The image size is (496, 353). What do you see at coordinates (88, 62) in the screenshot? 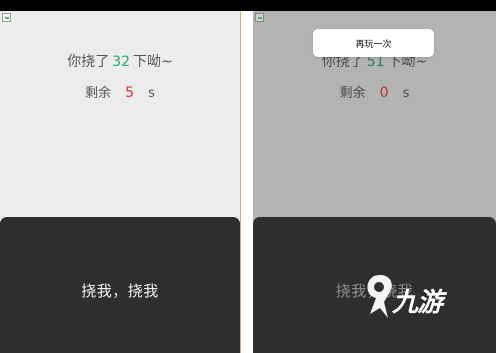
I see `score-prefix: 你挠了` at bounding box center [88, 62].